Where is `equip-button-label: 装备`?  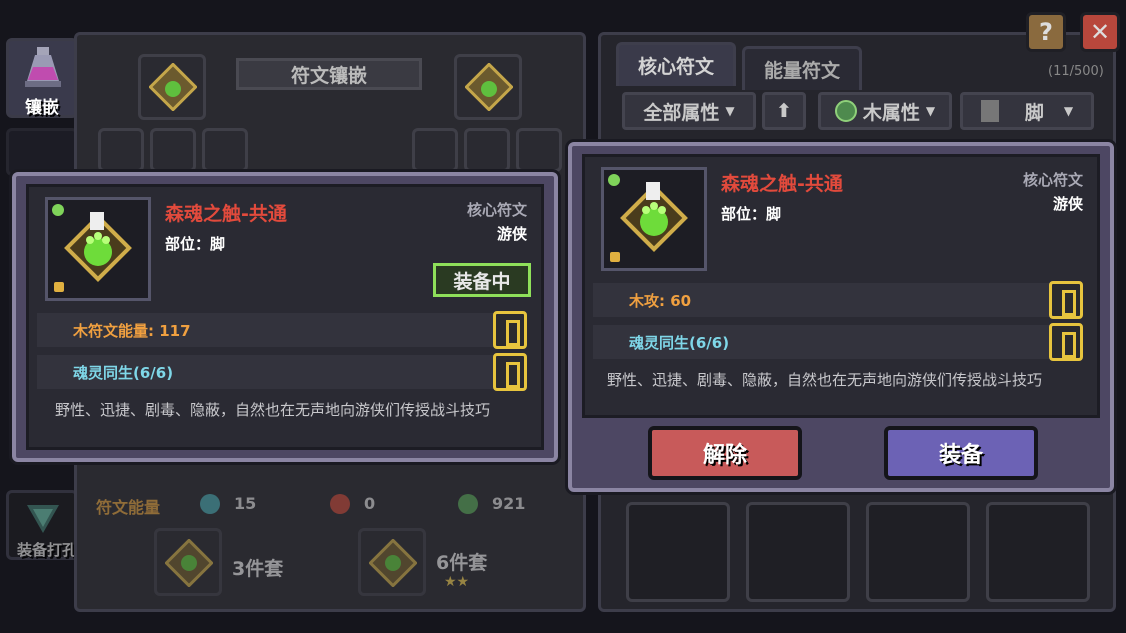
equip-button-label: 装备 is located at coordinates (960, 455).